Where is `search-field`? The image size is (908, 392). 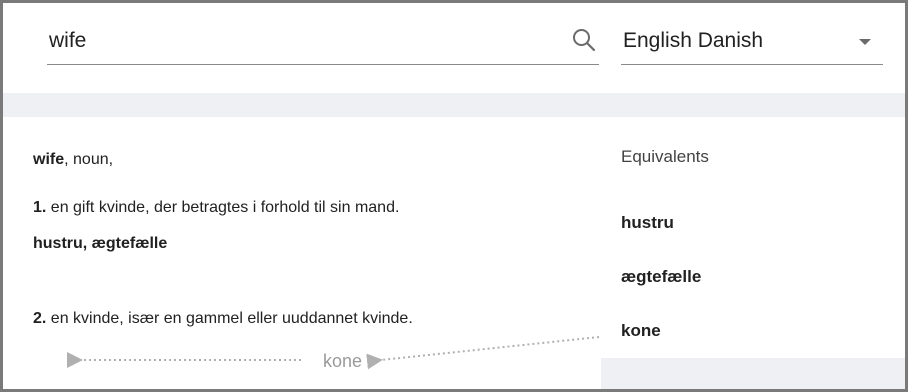
search-field is located at coordinates (323, 43).